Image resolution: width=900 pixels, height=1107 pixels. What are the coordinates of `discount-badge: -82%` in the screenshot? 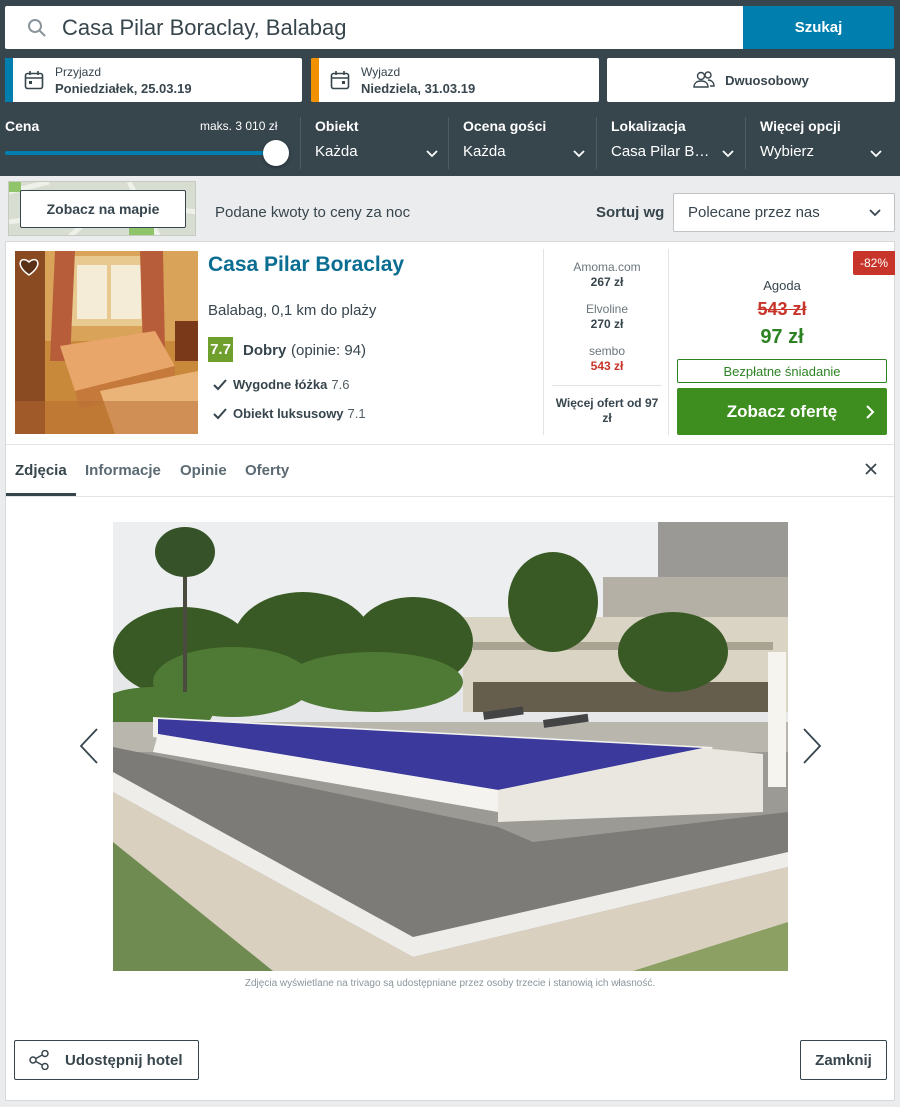 It's located at (874, 263).